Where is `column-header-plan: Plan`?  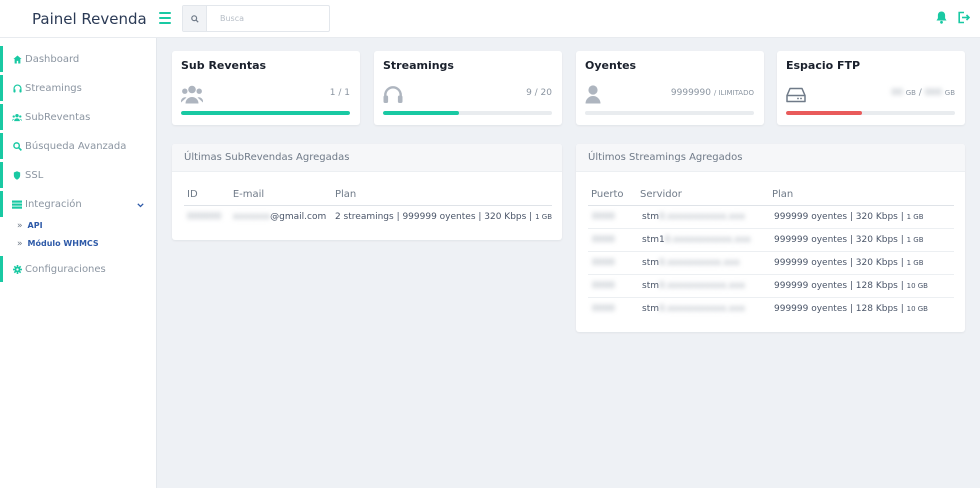
column-header-plan: Plan is located at coordinates (863, 195).